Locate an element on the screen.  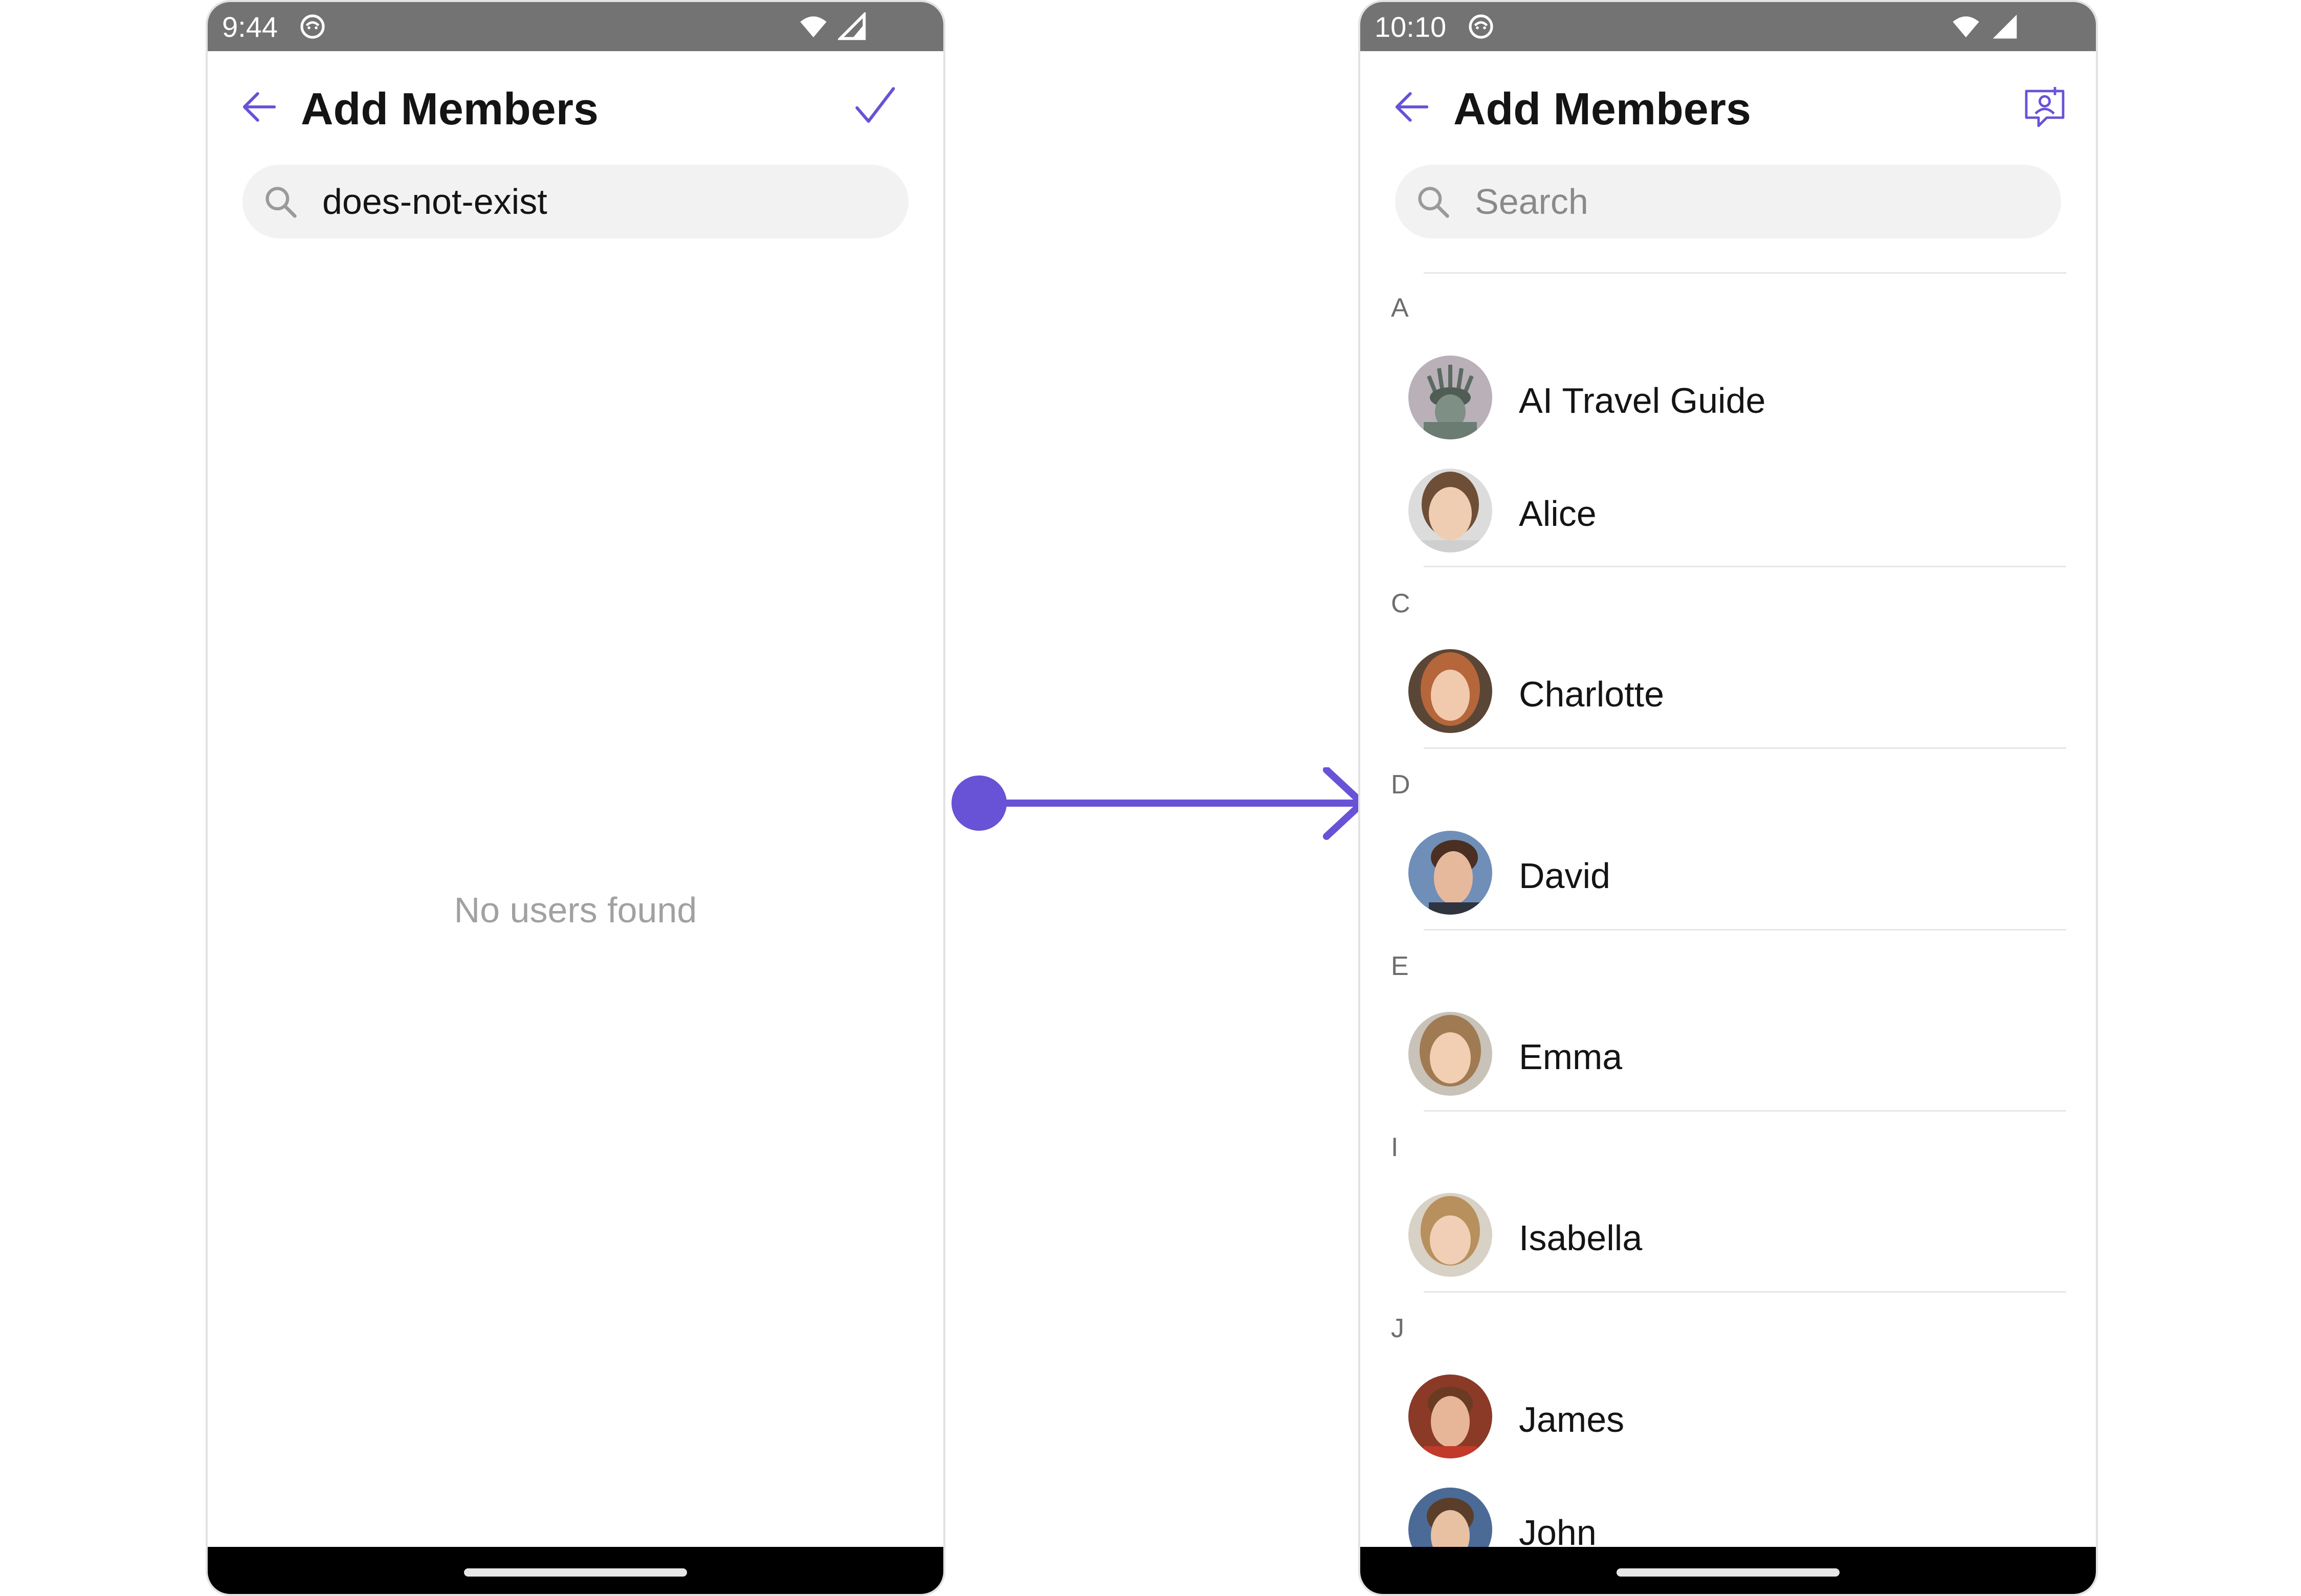
empty-state-message: No users found is located at coordinates (575, 910).